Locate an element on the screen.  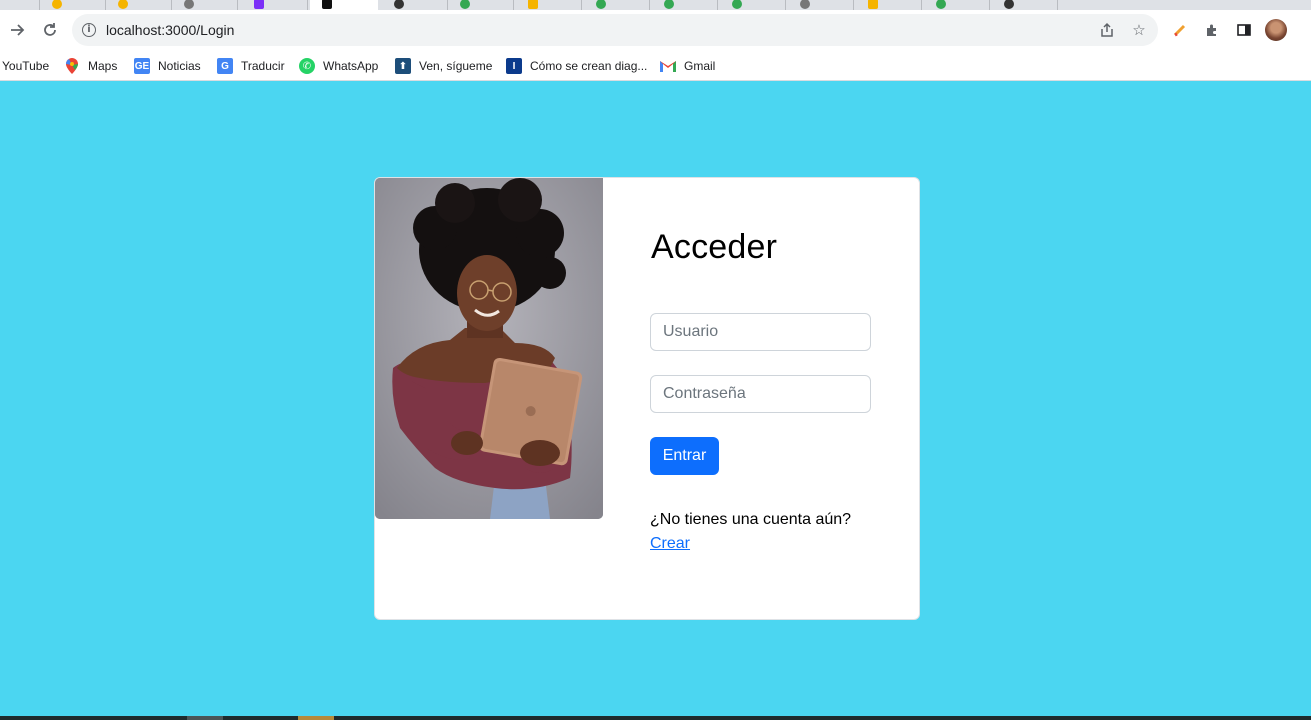
bookmark-label: Maps is located at coordinates (103, 66).